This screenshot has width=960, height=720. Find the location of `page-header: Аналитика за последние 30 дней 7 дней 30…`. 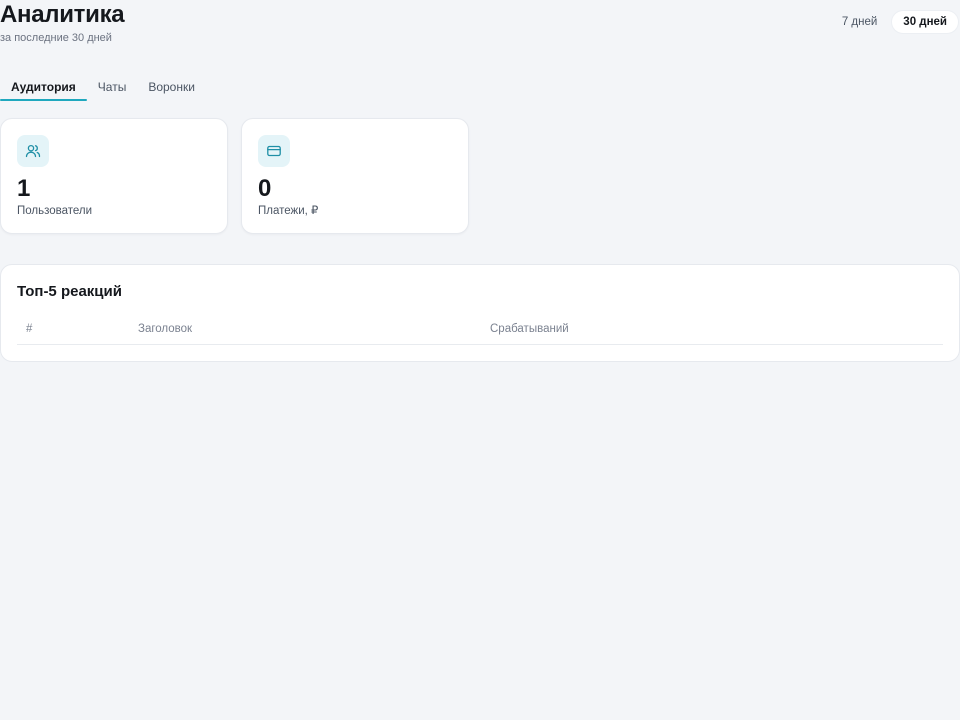

page-header: Аналитика за последние 30 дней 7 дней 30… is located at coordinates (480, 25).